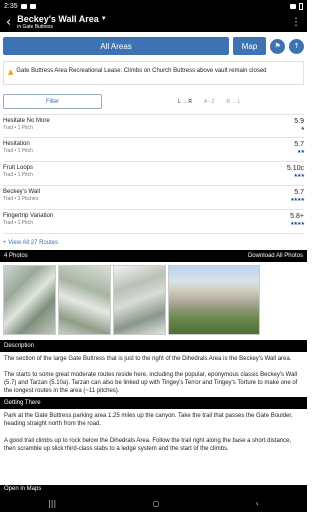  What do you see at coordinates (58, 18) in the screenshot?
I see `page-title: Beckey's Wall Area` at bounding box center [58, 18].